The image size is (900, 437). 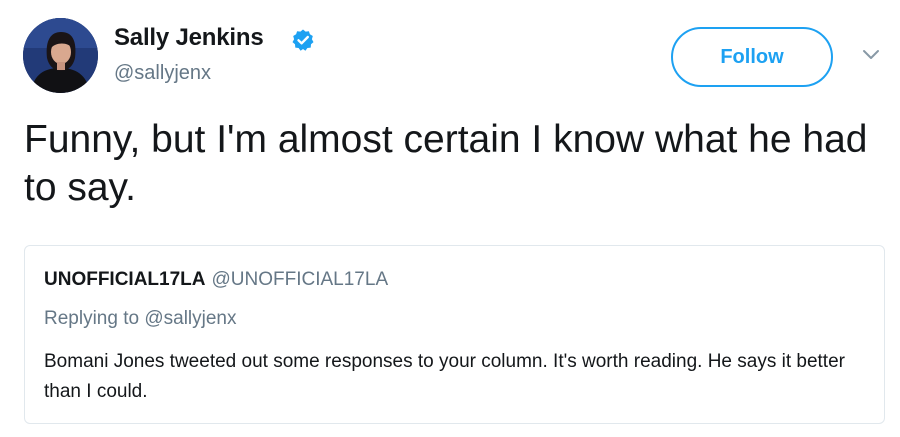 I want to click on follow-button: Follow, so click(x=752, y=57).